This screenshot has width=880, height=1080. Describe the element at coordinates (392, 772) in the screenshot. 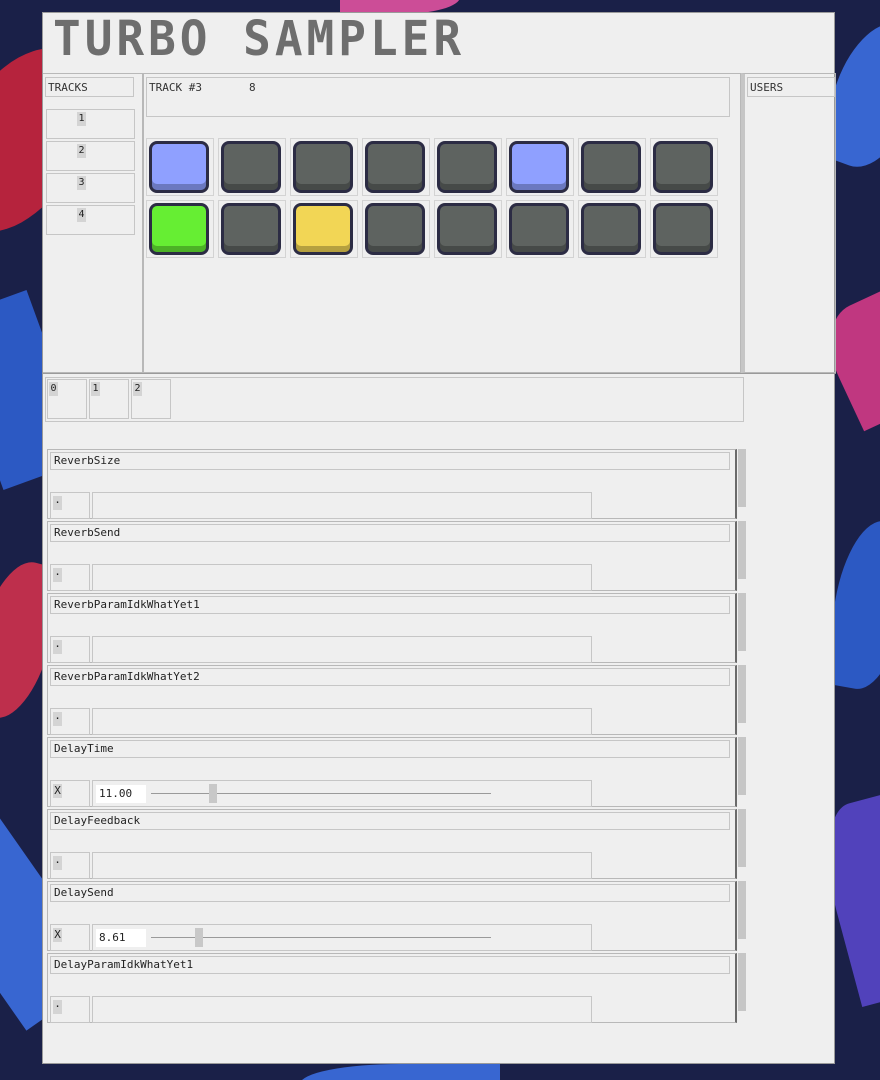

I see `param-row: DelayTime X 11.00` at that location.